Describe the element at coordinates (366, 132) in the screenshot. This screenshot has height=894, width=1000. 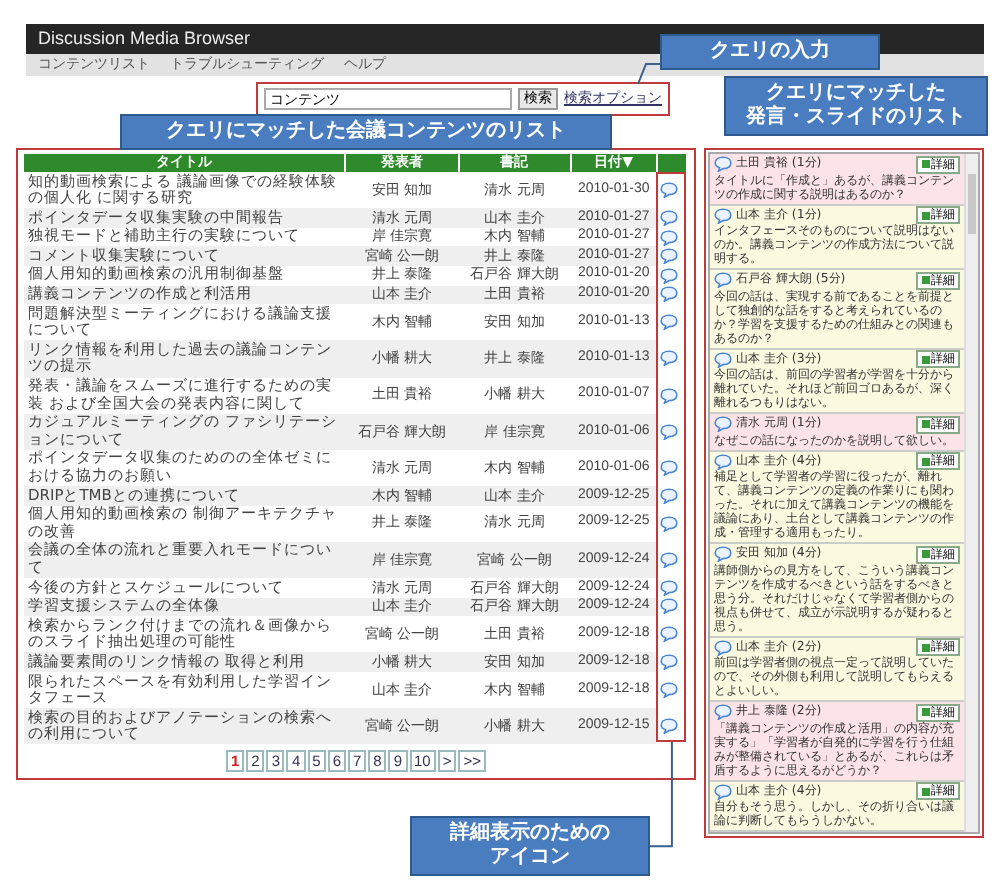
I see `callout-text: クエリにマッチした会議コンテンツのリスト` at that location.